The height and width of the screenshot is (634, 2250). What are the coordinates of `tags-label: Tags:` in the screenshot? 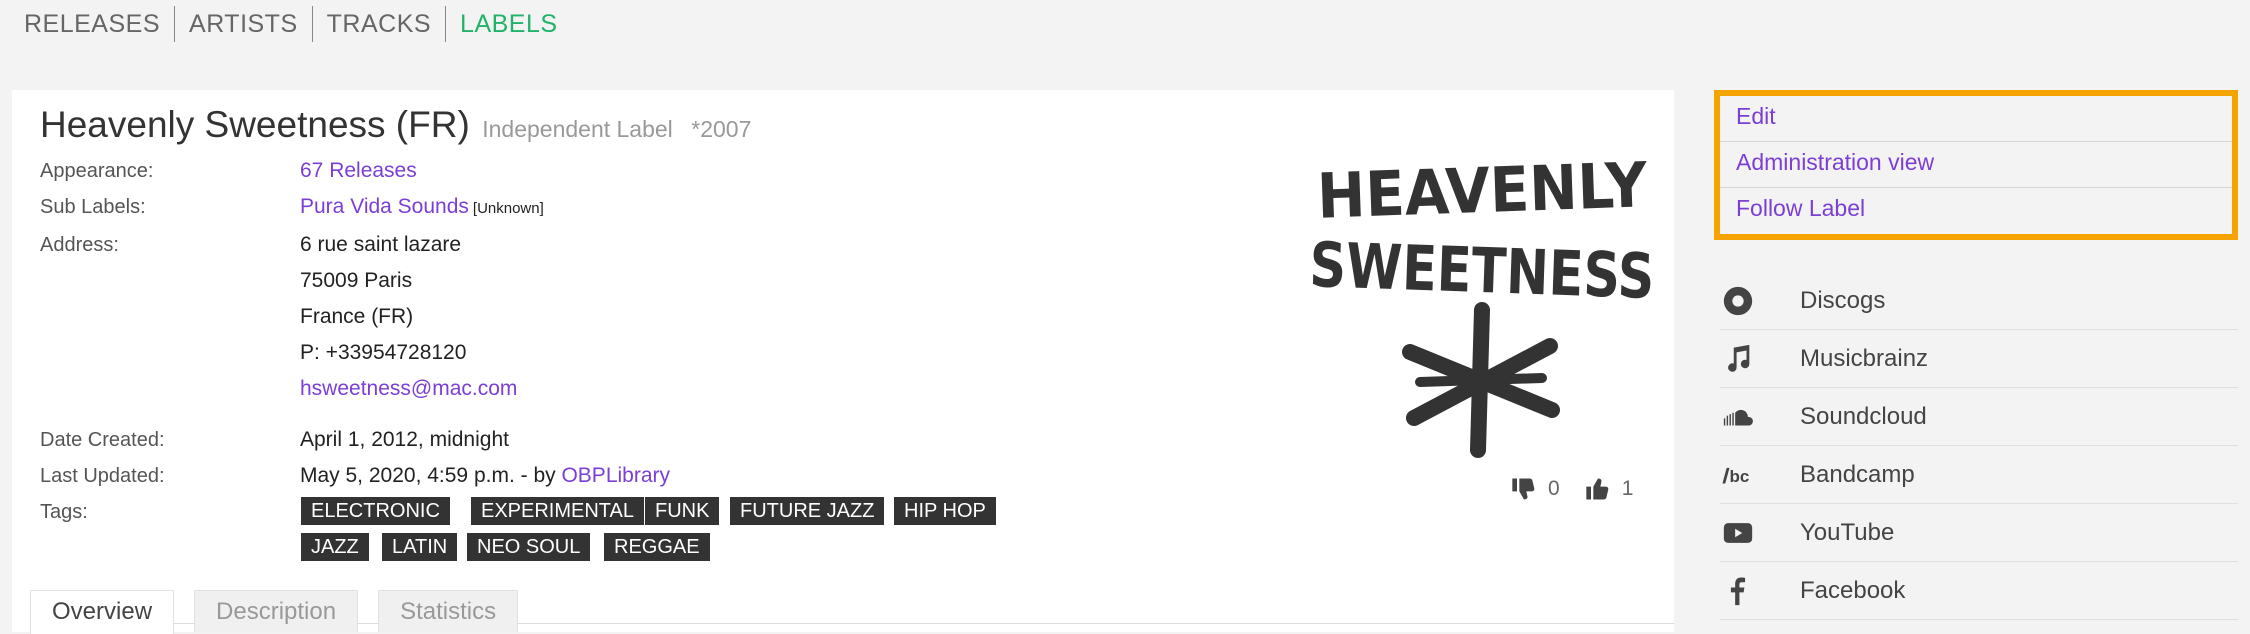 It's located at (64, 512).